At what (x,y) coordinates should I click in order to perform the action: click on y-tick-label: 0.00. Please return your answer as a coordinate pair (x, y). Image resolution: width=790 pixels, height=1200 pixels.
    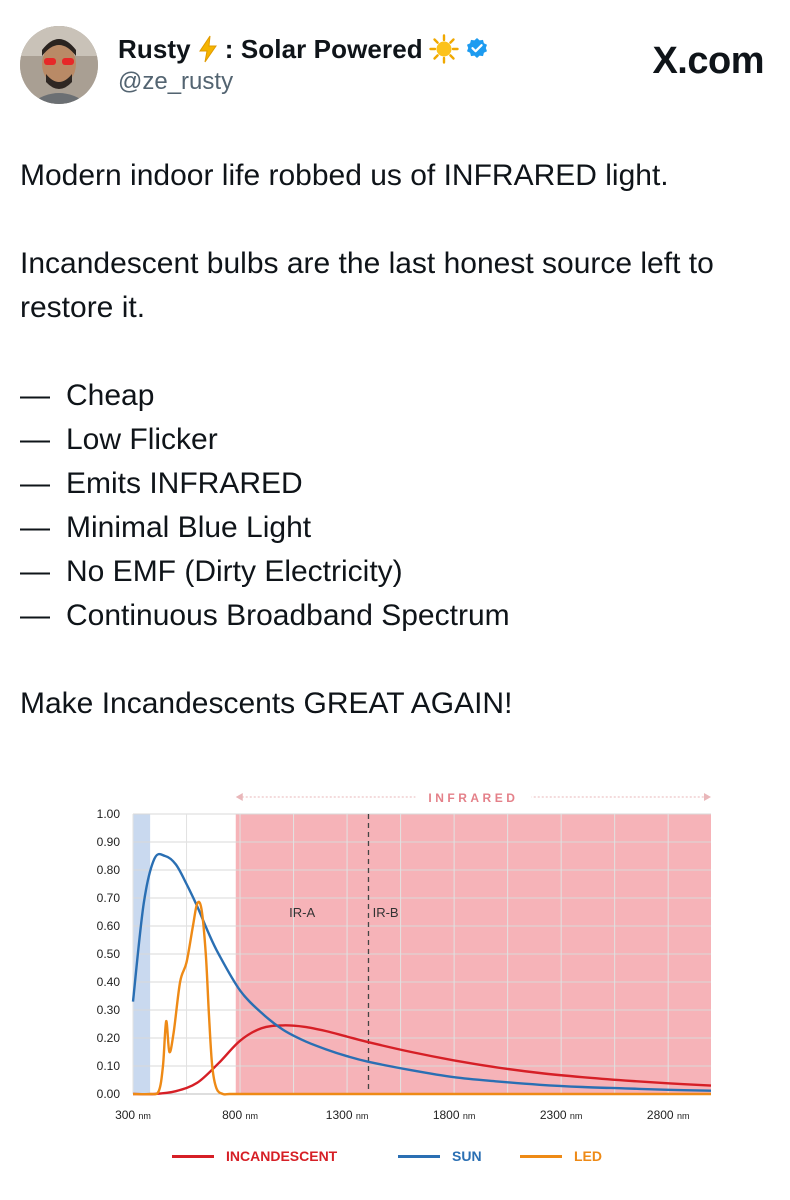
    Looking at the image, I should click on (109, 1094).